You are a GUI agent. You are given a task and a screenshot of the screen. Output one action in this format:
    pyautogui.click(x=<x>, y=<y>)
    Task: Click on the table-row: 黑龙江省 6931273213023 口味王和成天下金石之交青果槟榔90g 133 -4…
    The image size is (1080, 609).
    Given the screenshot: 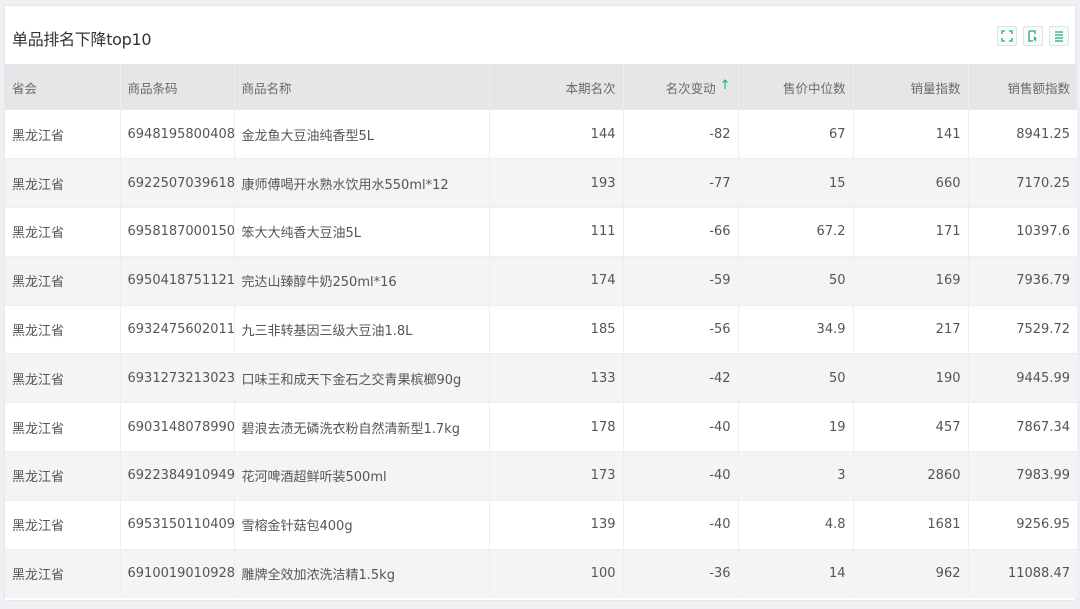 What is the action you would take?
    pyautogui.click(x=541, y=378)
    